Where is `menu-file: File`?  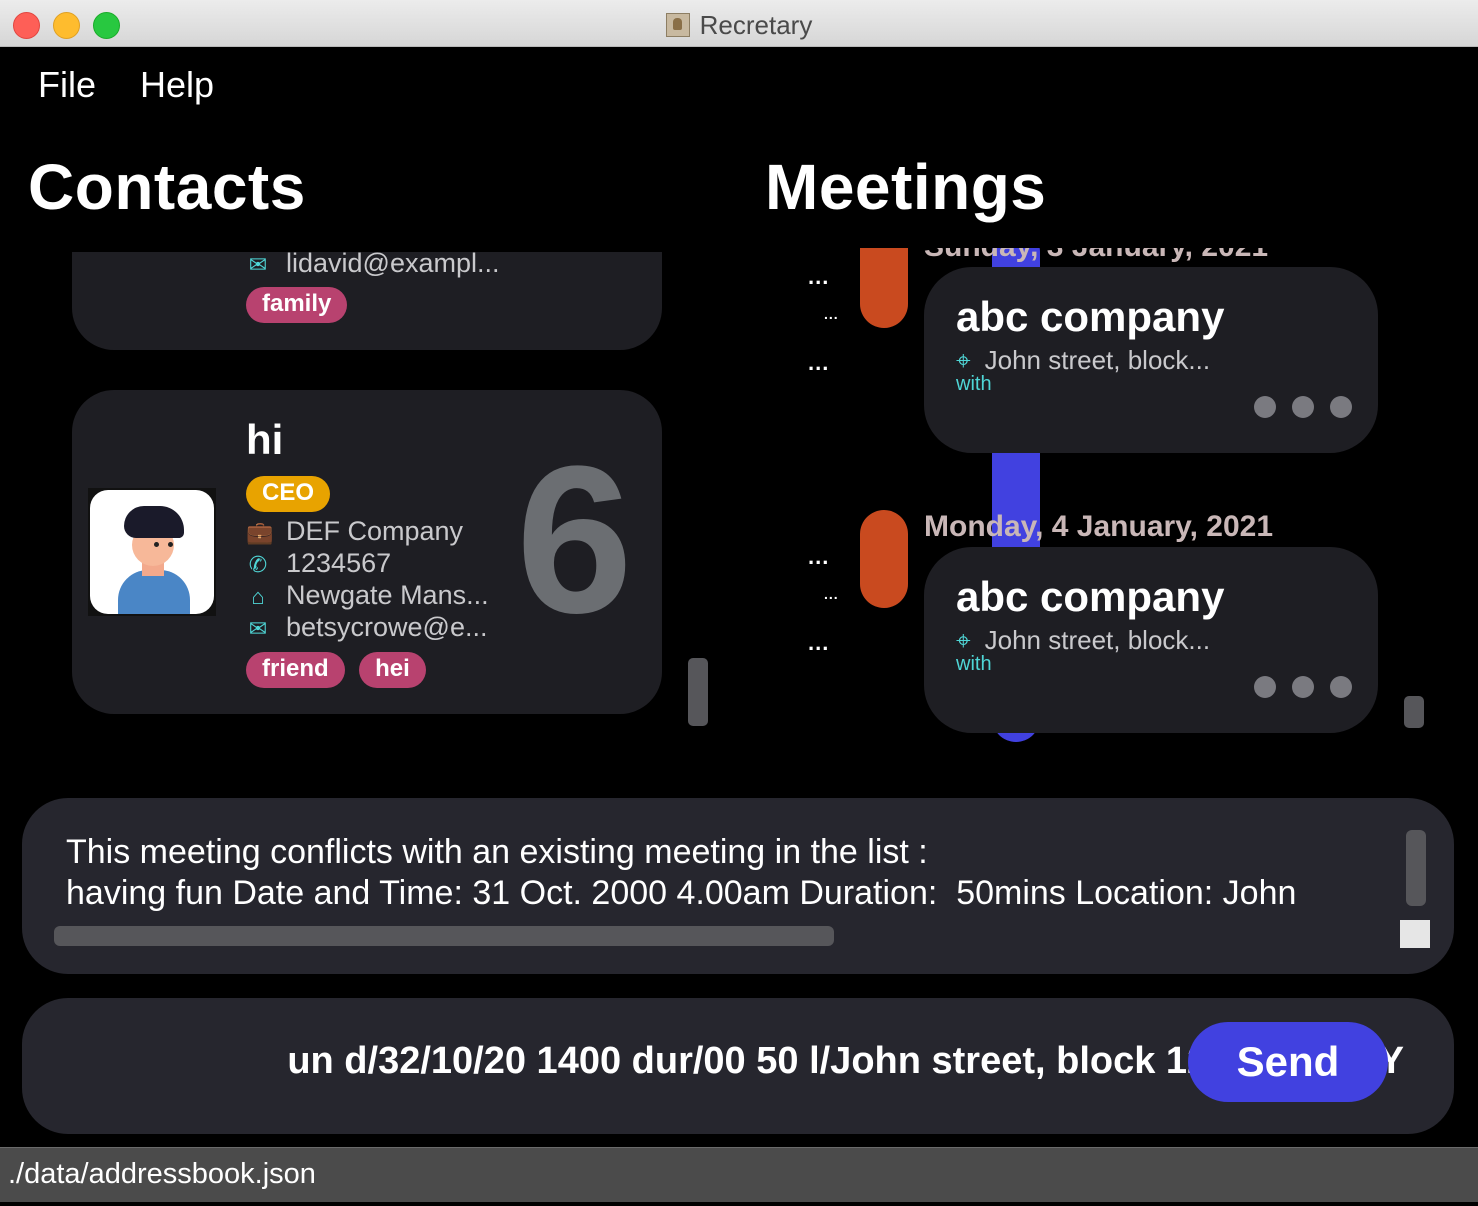 menu-file: File is located at coordinates (67, 85).